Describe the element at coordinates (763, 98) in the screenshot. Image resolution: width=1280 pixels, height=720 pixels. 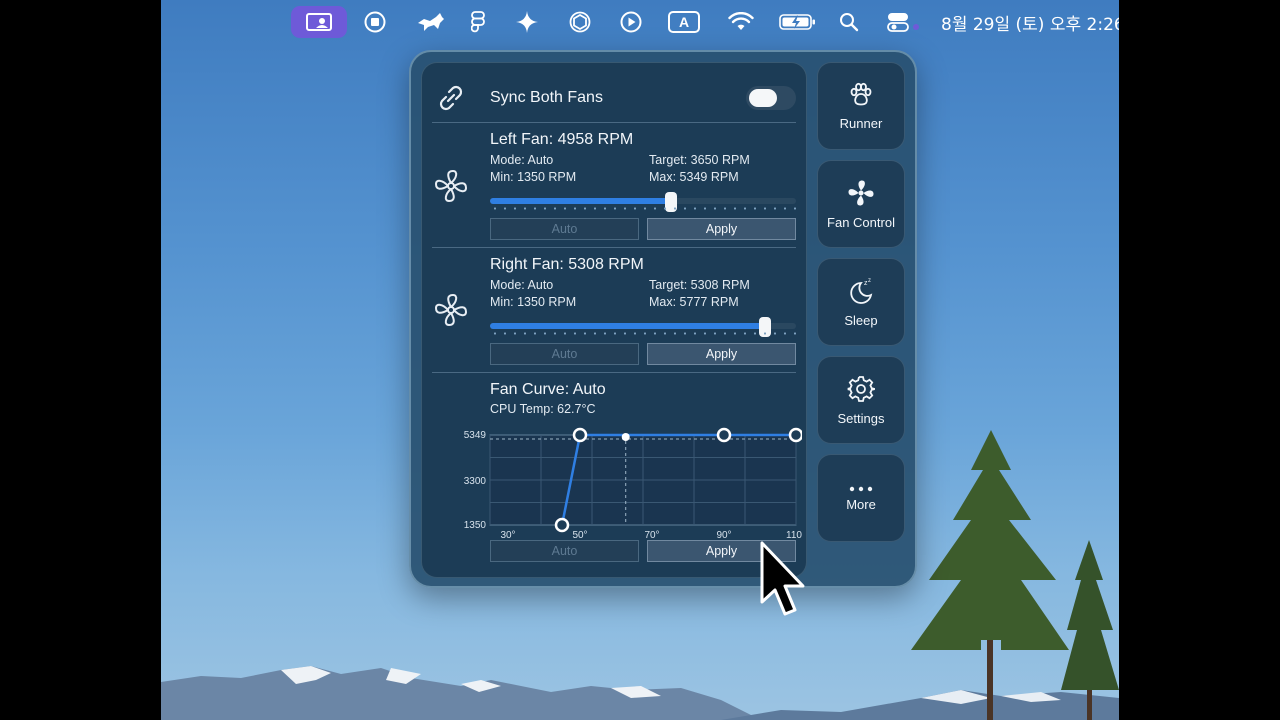
I see `toggle-knob` at that location.